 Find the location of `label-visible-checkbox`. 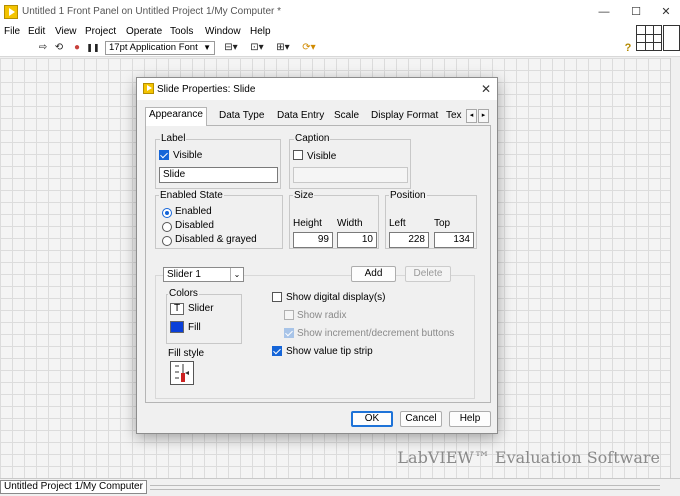

label-visible-checkbox is located at coordinates (164, 155).